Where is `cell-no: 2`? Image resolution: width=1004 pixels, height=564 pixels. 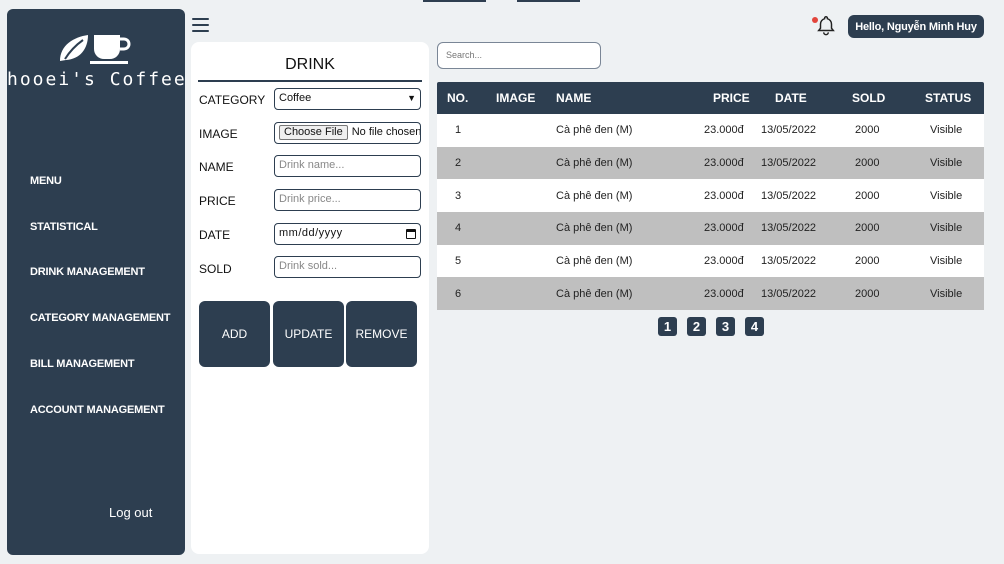 cell-no: 2 is located at coordinates (458, 163).